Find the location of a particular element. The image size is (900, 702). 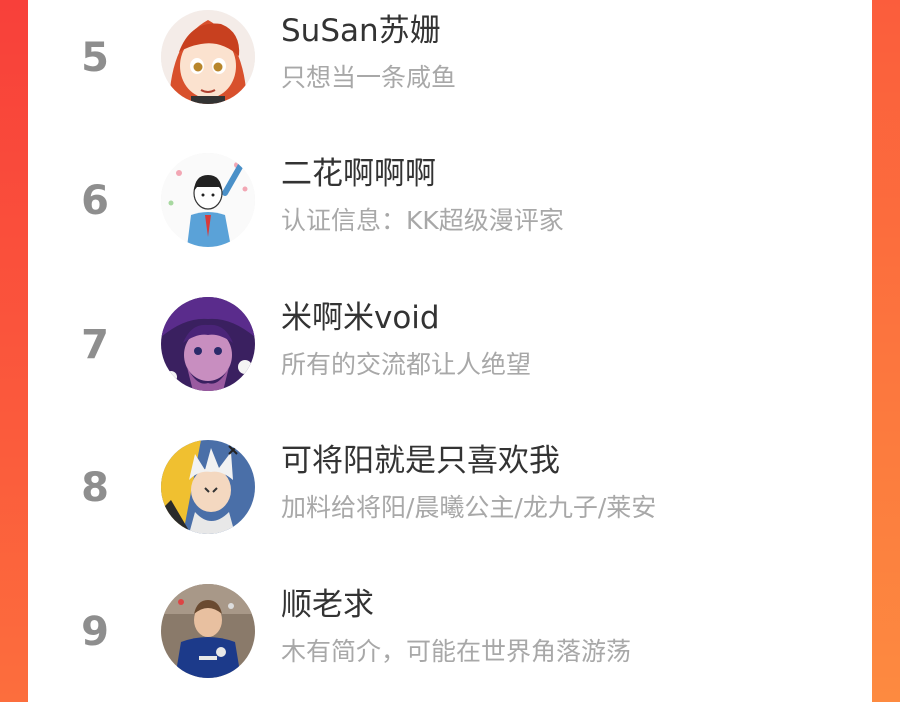

rank-number: 5 is located at coordinates (95, 58).